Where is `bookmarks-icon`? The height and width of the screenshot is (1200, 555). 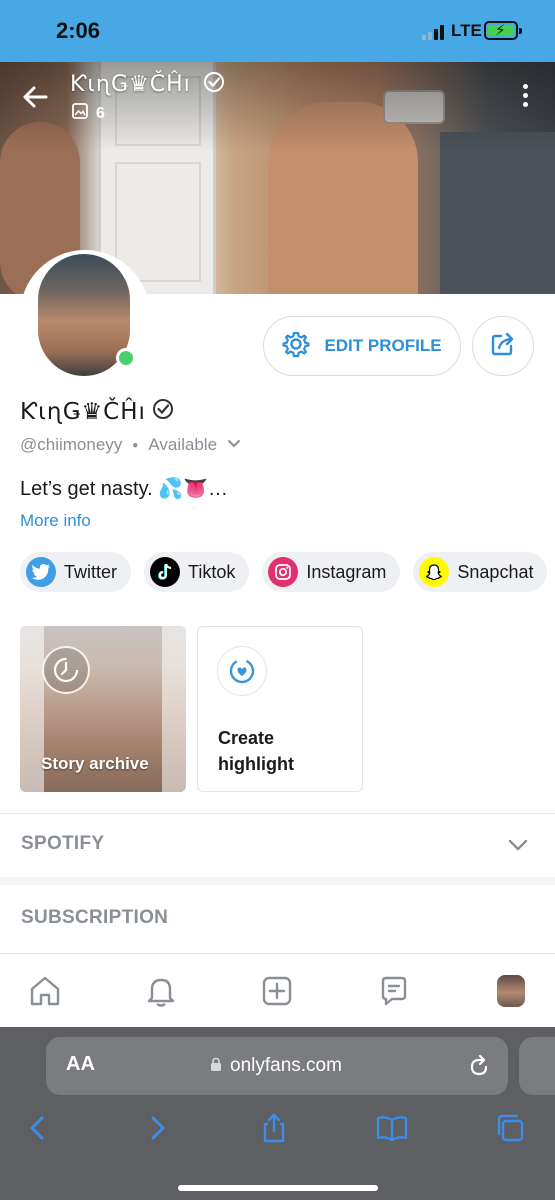 bookmarks-icon is located at coordinates (392, 1128).